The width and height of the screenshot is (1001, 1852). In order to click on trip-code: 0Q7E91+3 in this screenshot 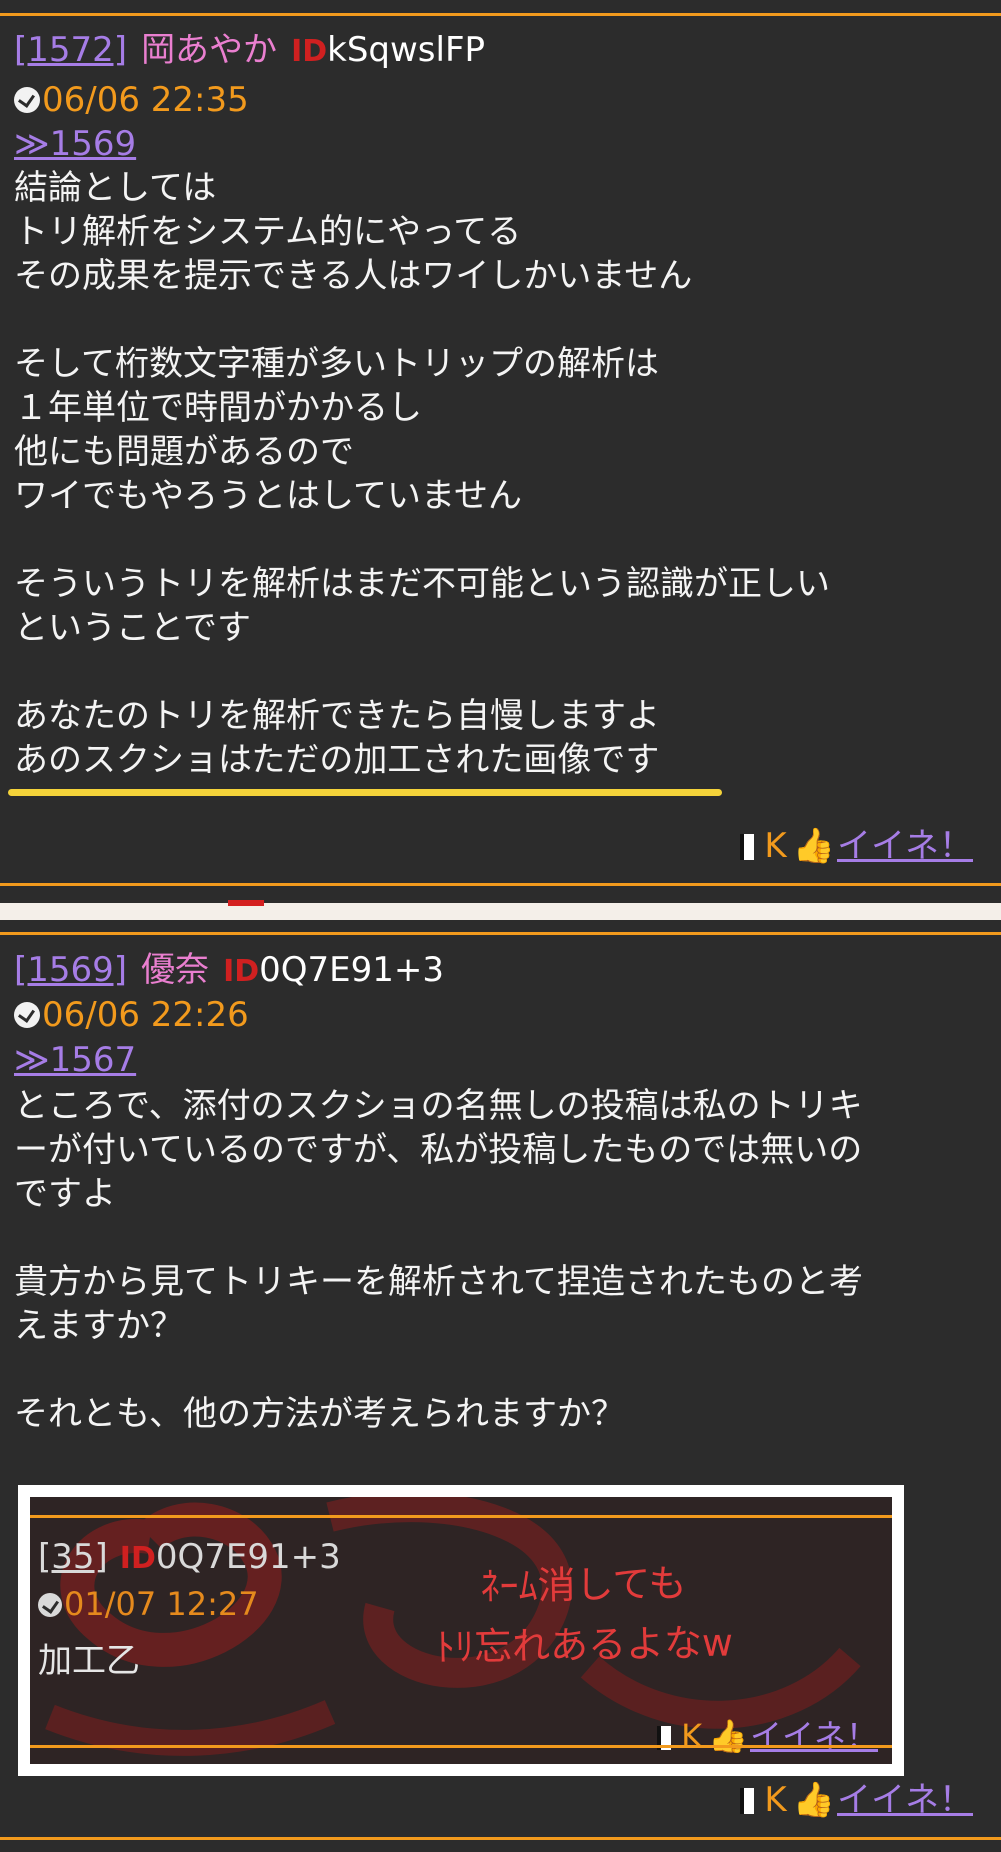, I will do `click(352, 970)`.